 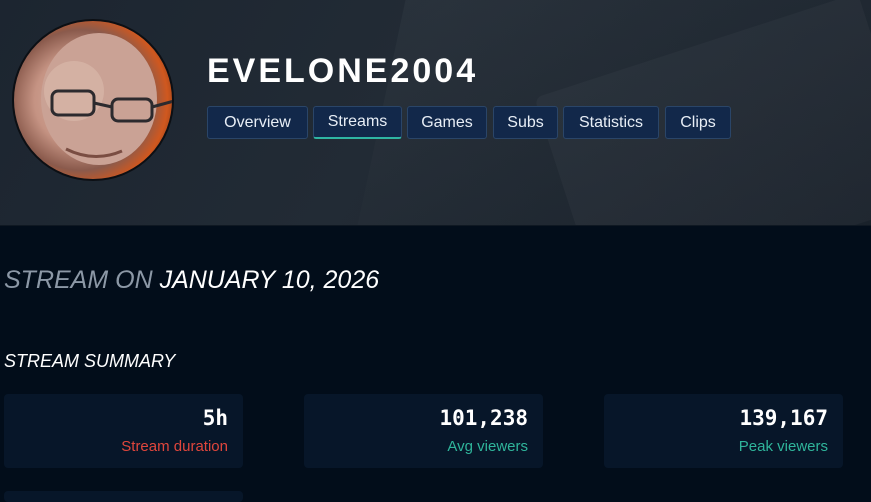 I want to click on stat-label: Avg viewers, so click(x=487, y=446).